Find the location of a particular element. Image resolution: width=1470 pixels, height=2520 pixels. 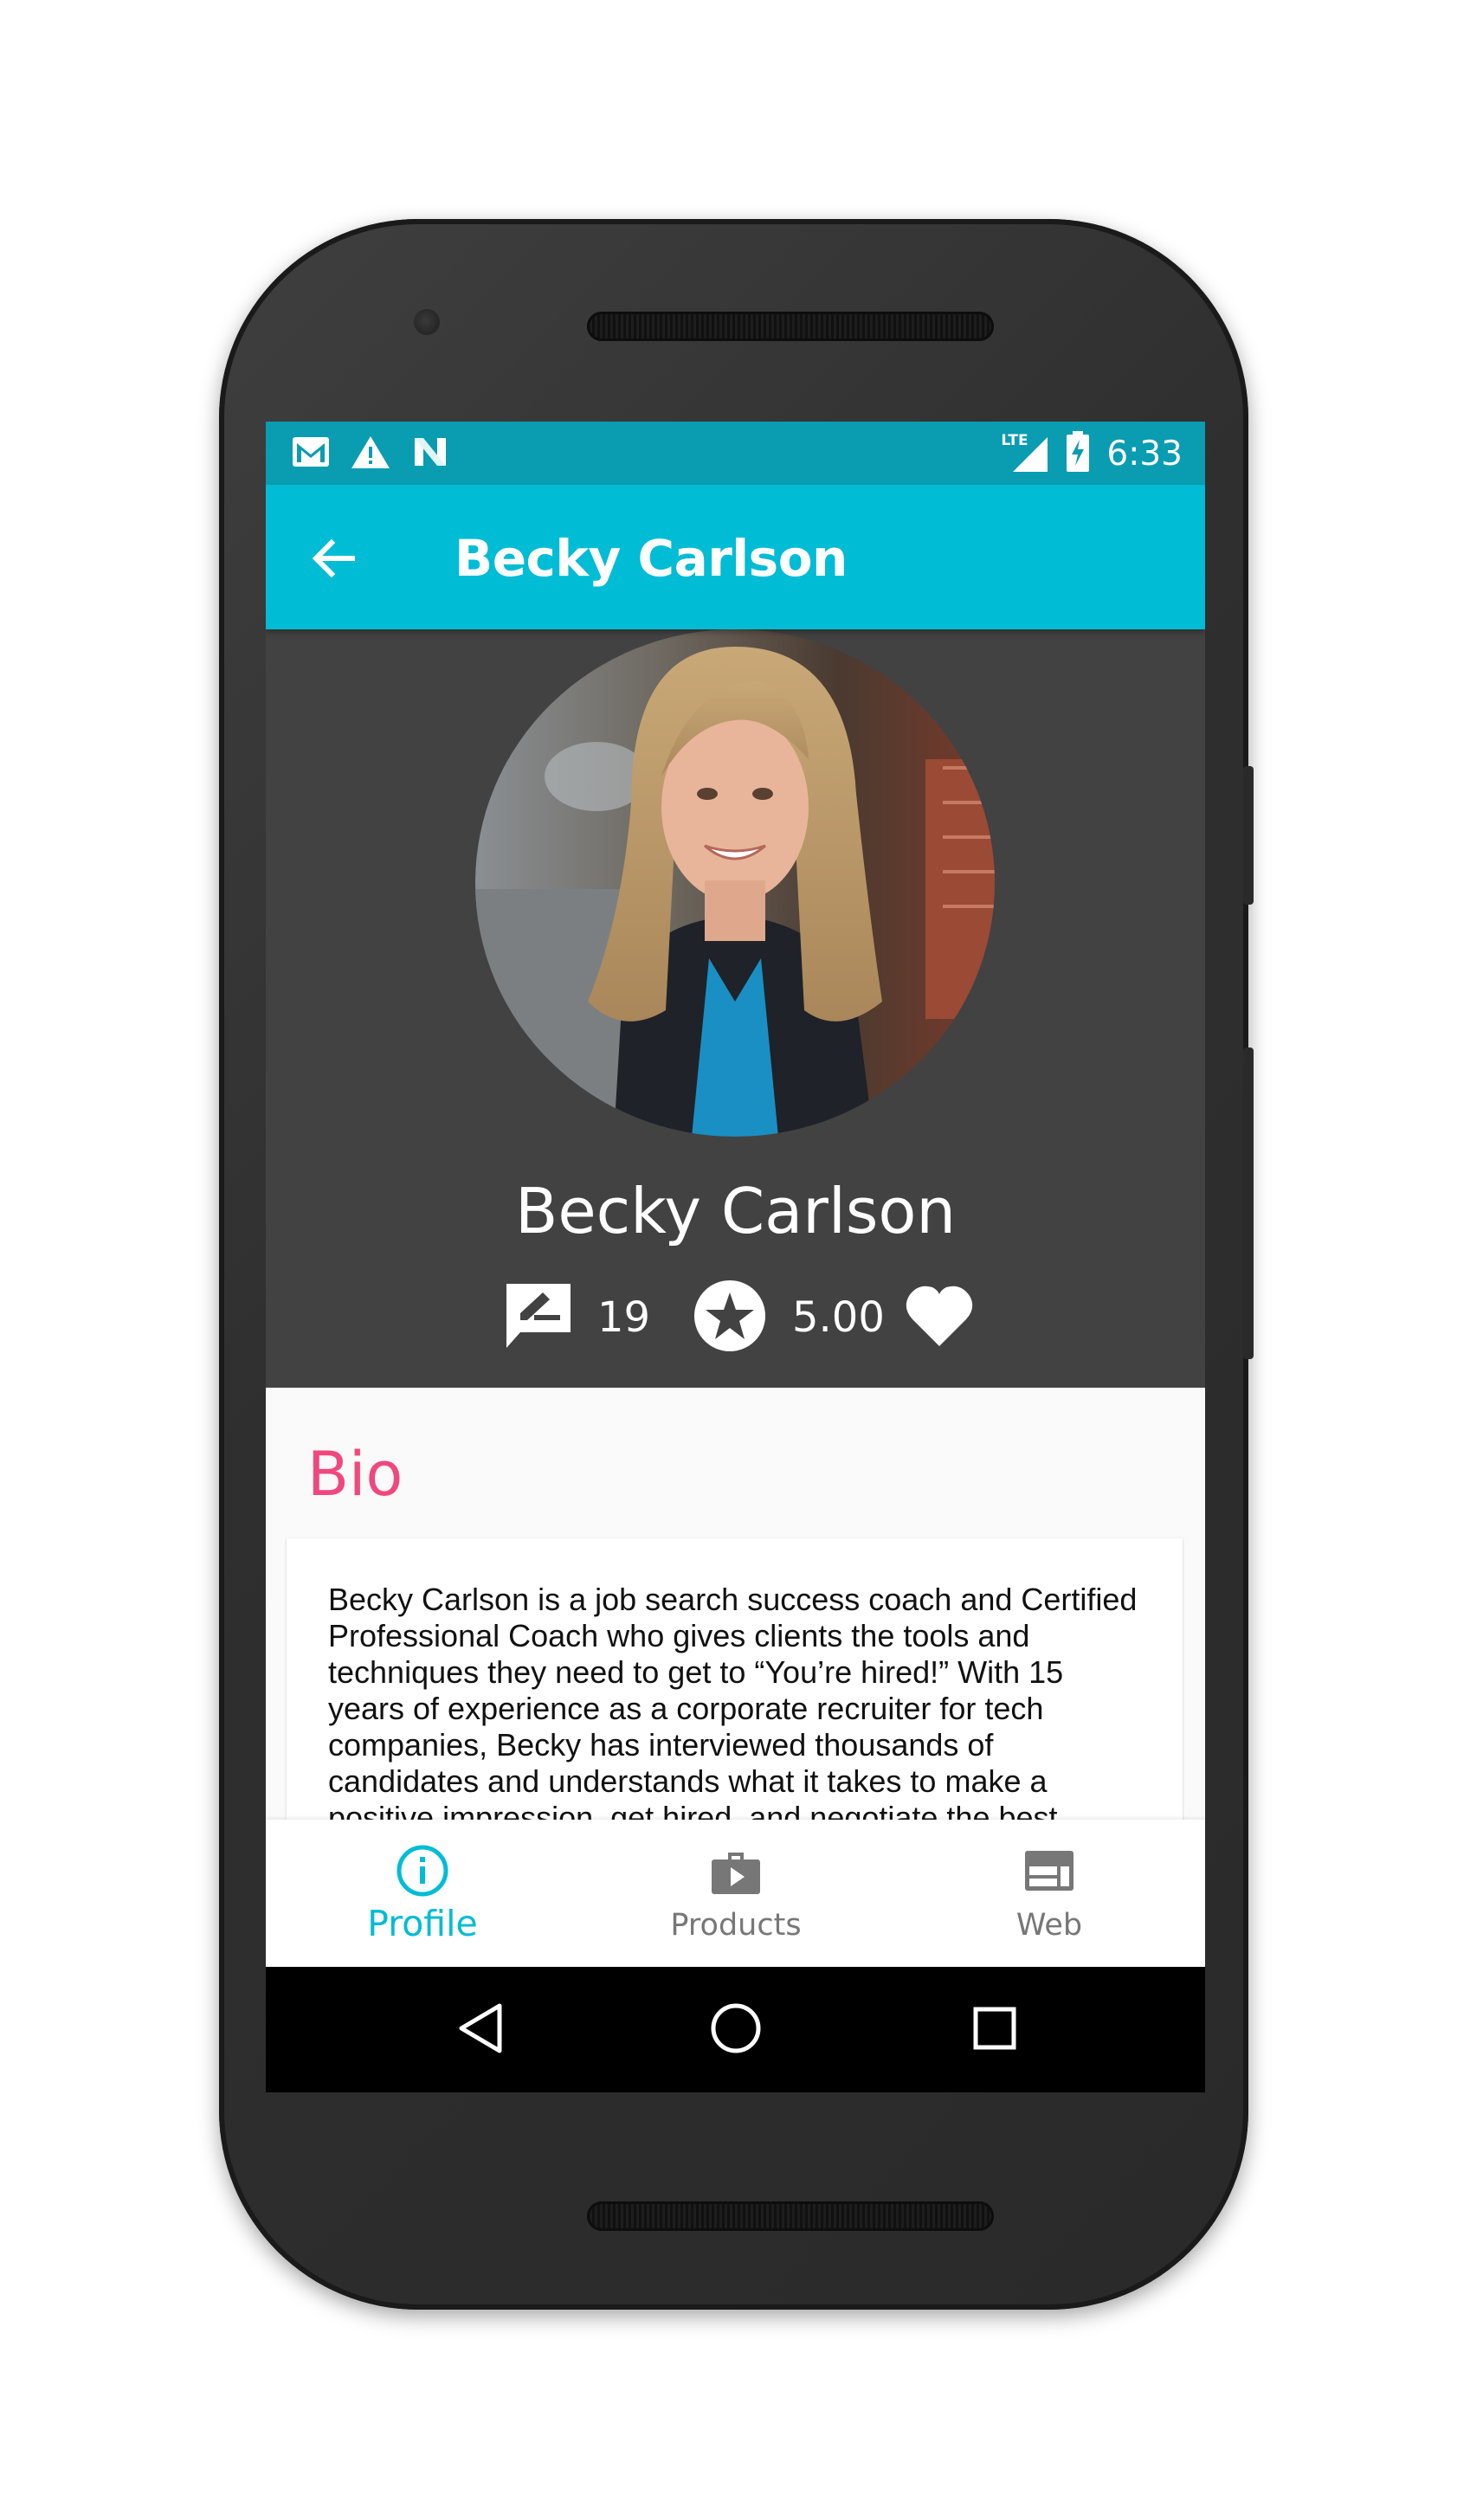

briefcase-icon is located at coordinates (736, 1873).